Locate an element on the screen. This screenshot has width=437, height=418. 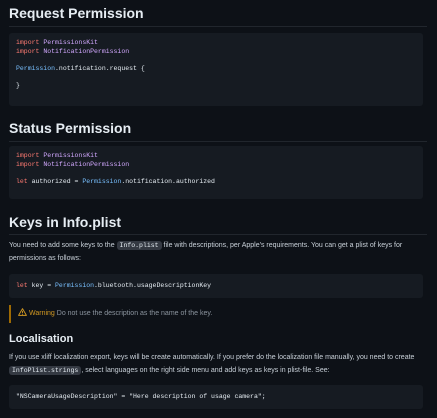
code-string-key: "NSCameraUsageDescription" is located at coordinates (67, 396).